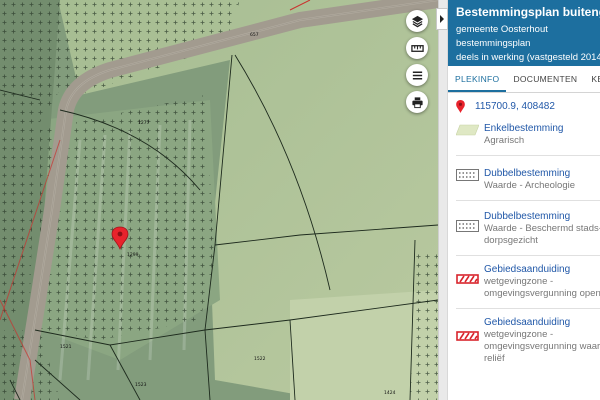 The height and width of the screenshot is (400, 600). I want to click on layers-icon, so click(417, 21).